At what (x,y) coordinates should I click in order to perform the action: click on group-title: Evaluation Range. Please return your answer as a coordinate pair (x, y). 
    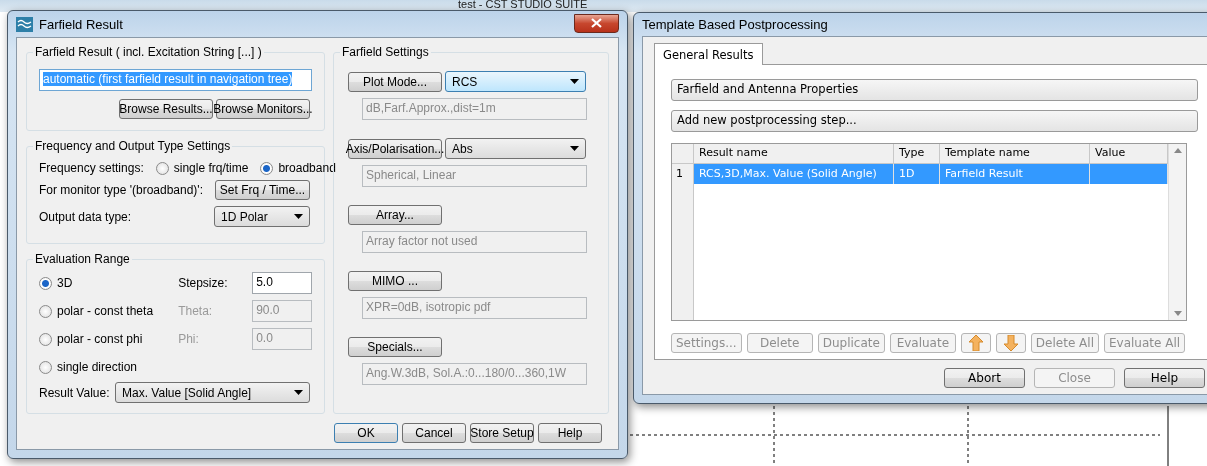
    Looking at the image, I should click on (82, 259).